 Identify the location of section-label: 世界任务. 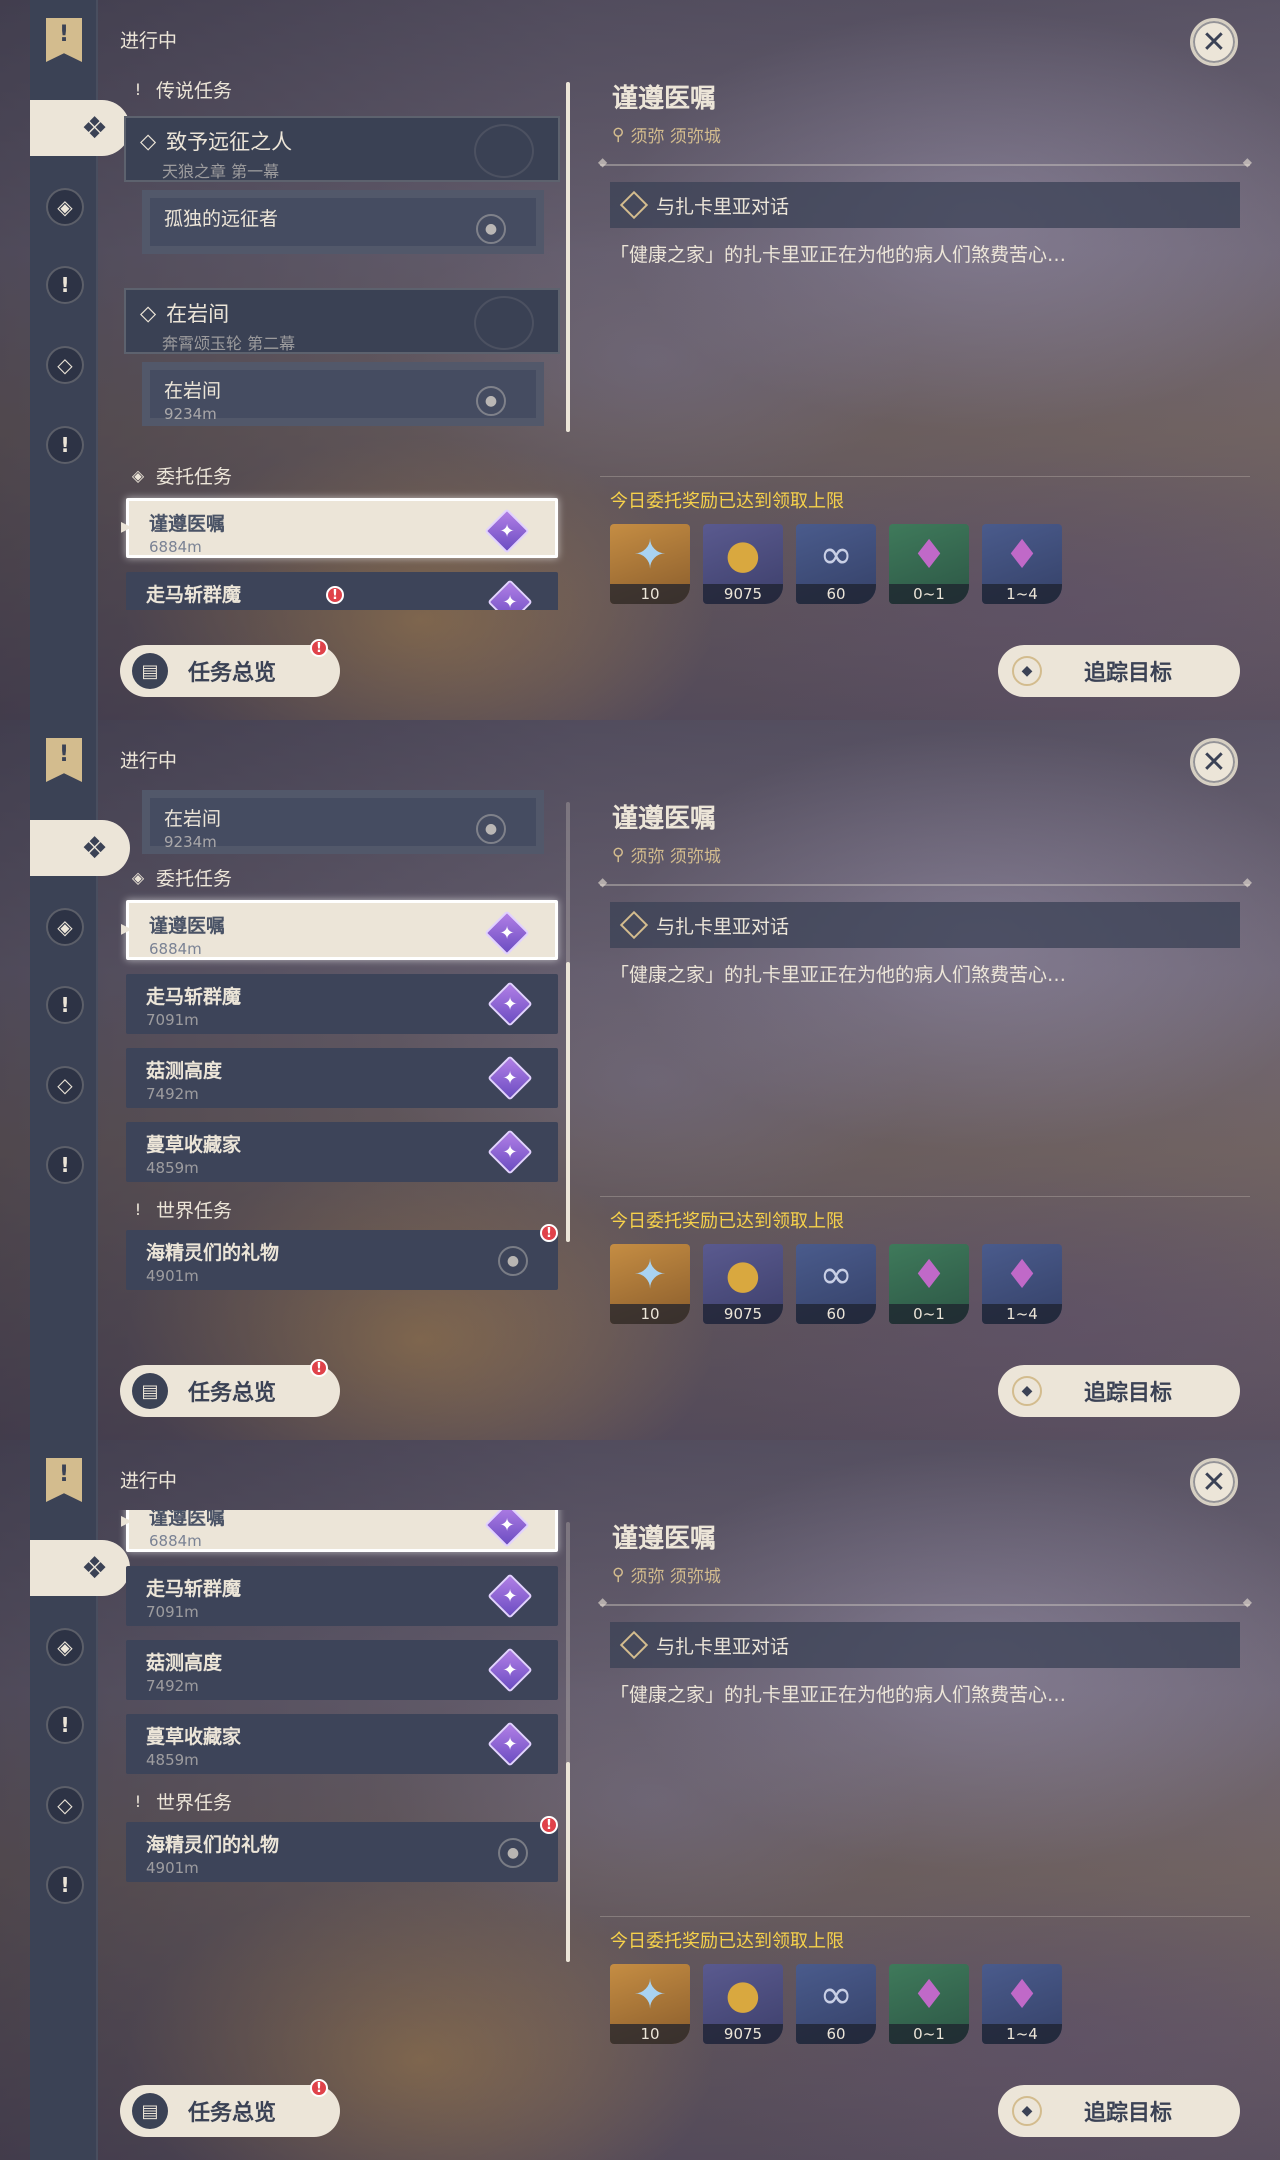
(194, 1802).